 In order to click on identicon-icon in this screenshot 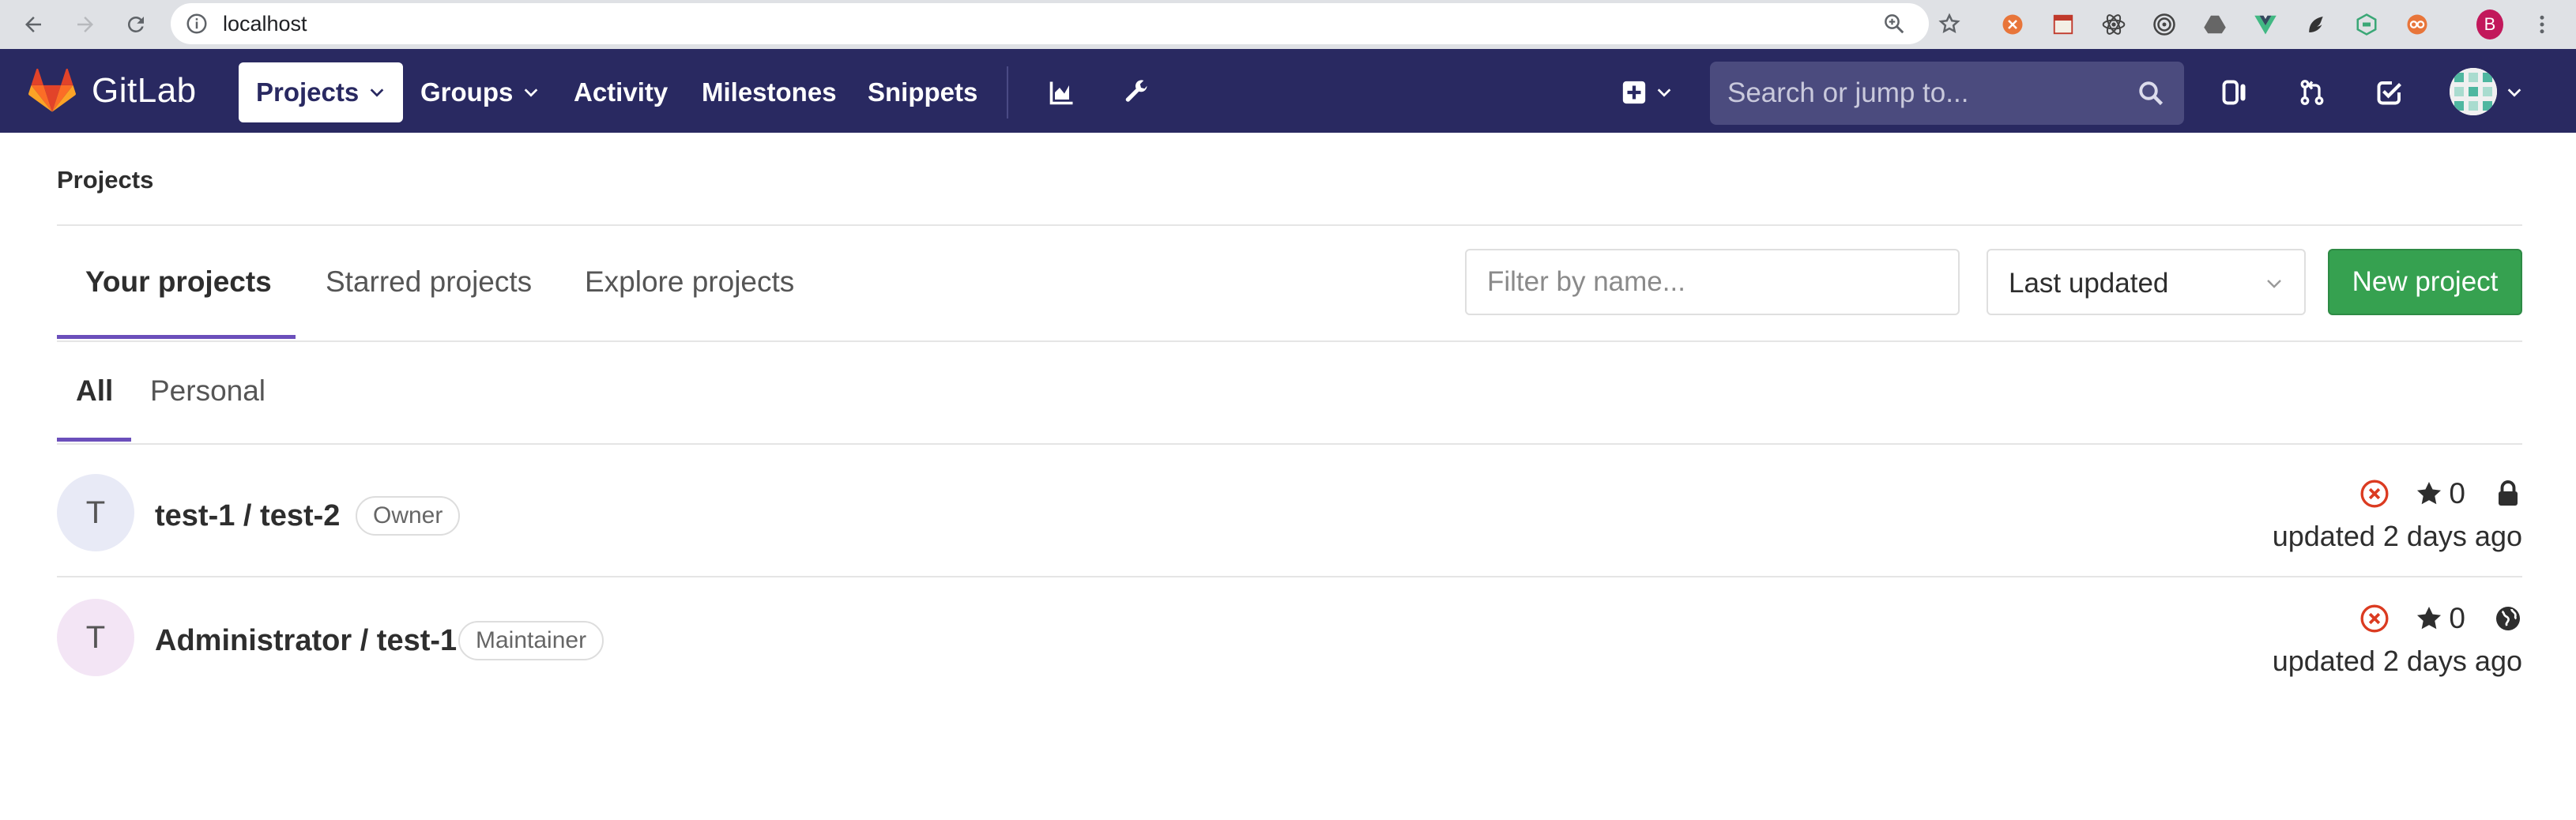, I will do `click(2473, 91)`.